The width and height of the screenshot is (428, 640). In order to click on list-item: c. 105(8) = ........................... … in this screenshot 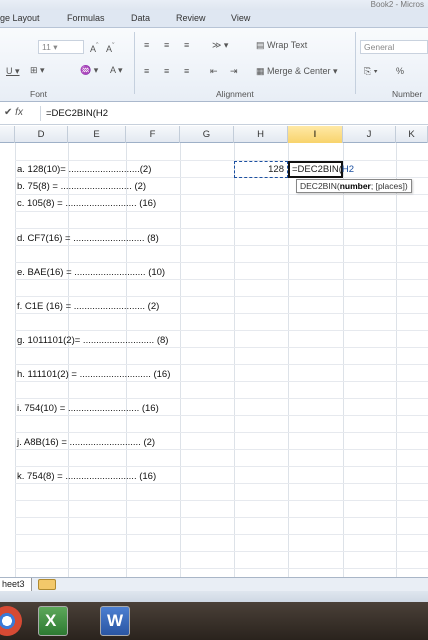, I will do `click(86, 203)`.